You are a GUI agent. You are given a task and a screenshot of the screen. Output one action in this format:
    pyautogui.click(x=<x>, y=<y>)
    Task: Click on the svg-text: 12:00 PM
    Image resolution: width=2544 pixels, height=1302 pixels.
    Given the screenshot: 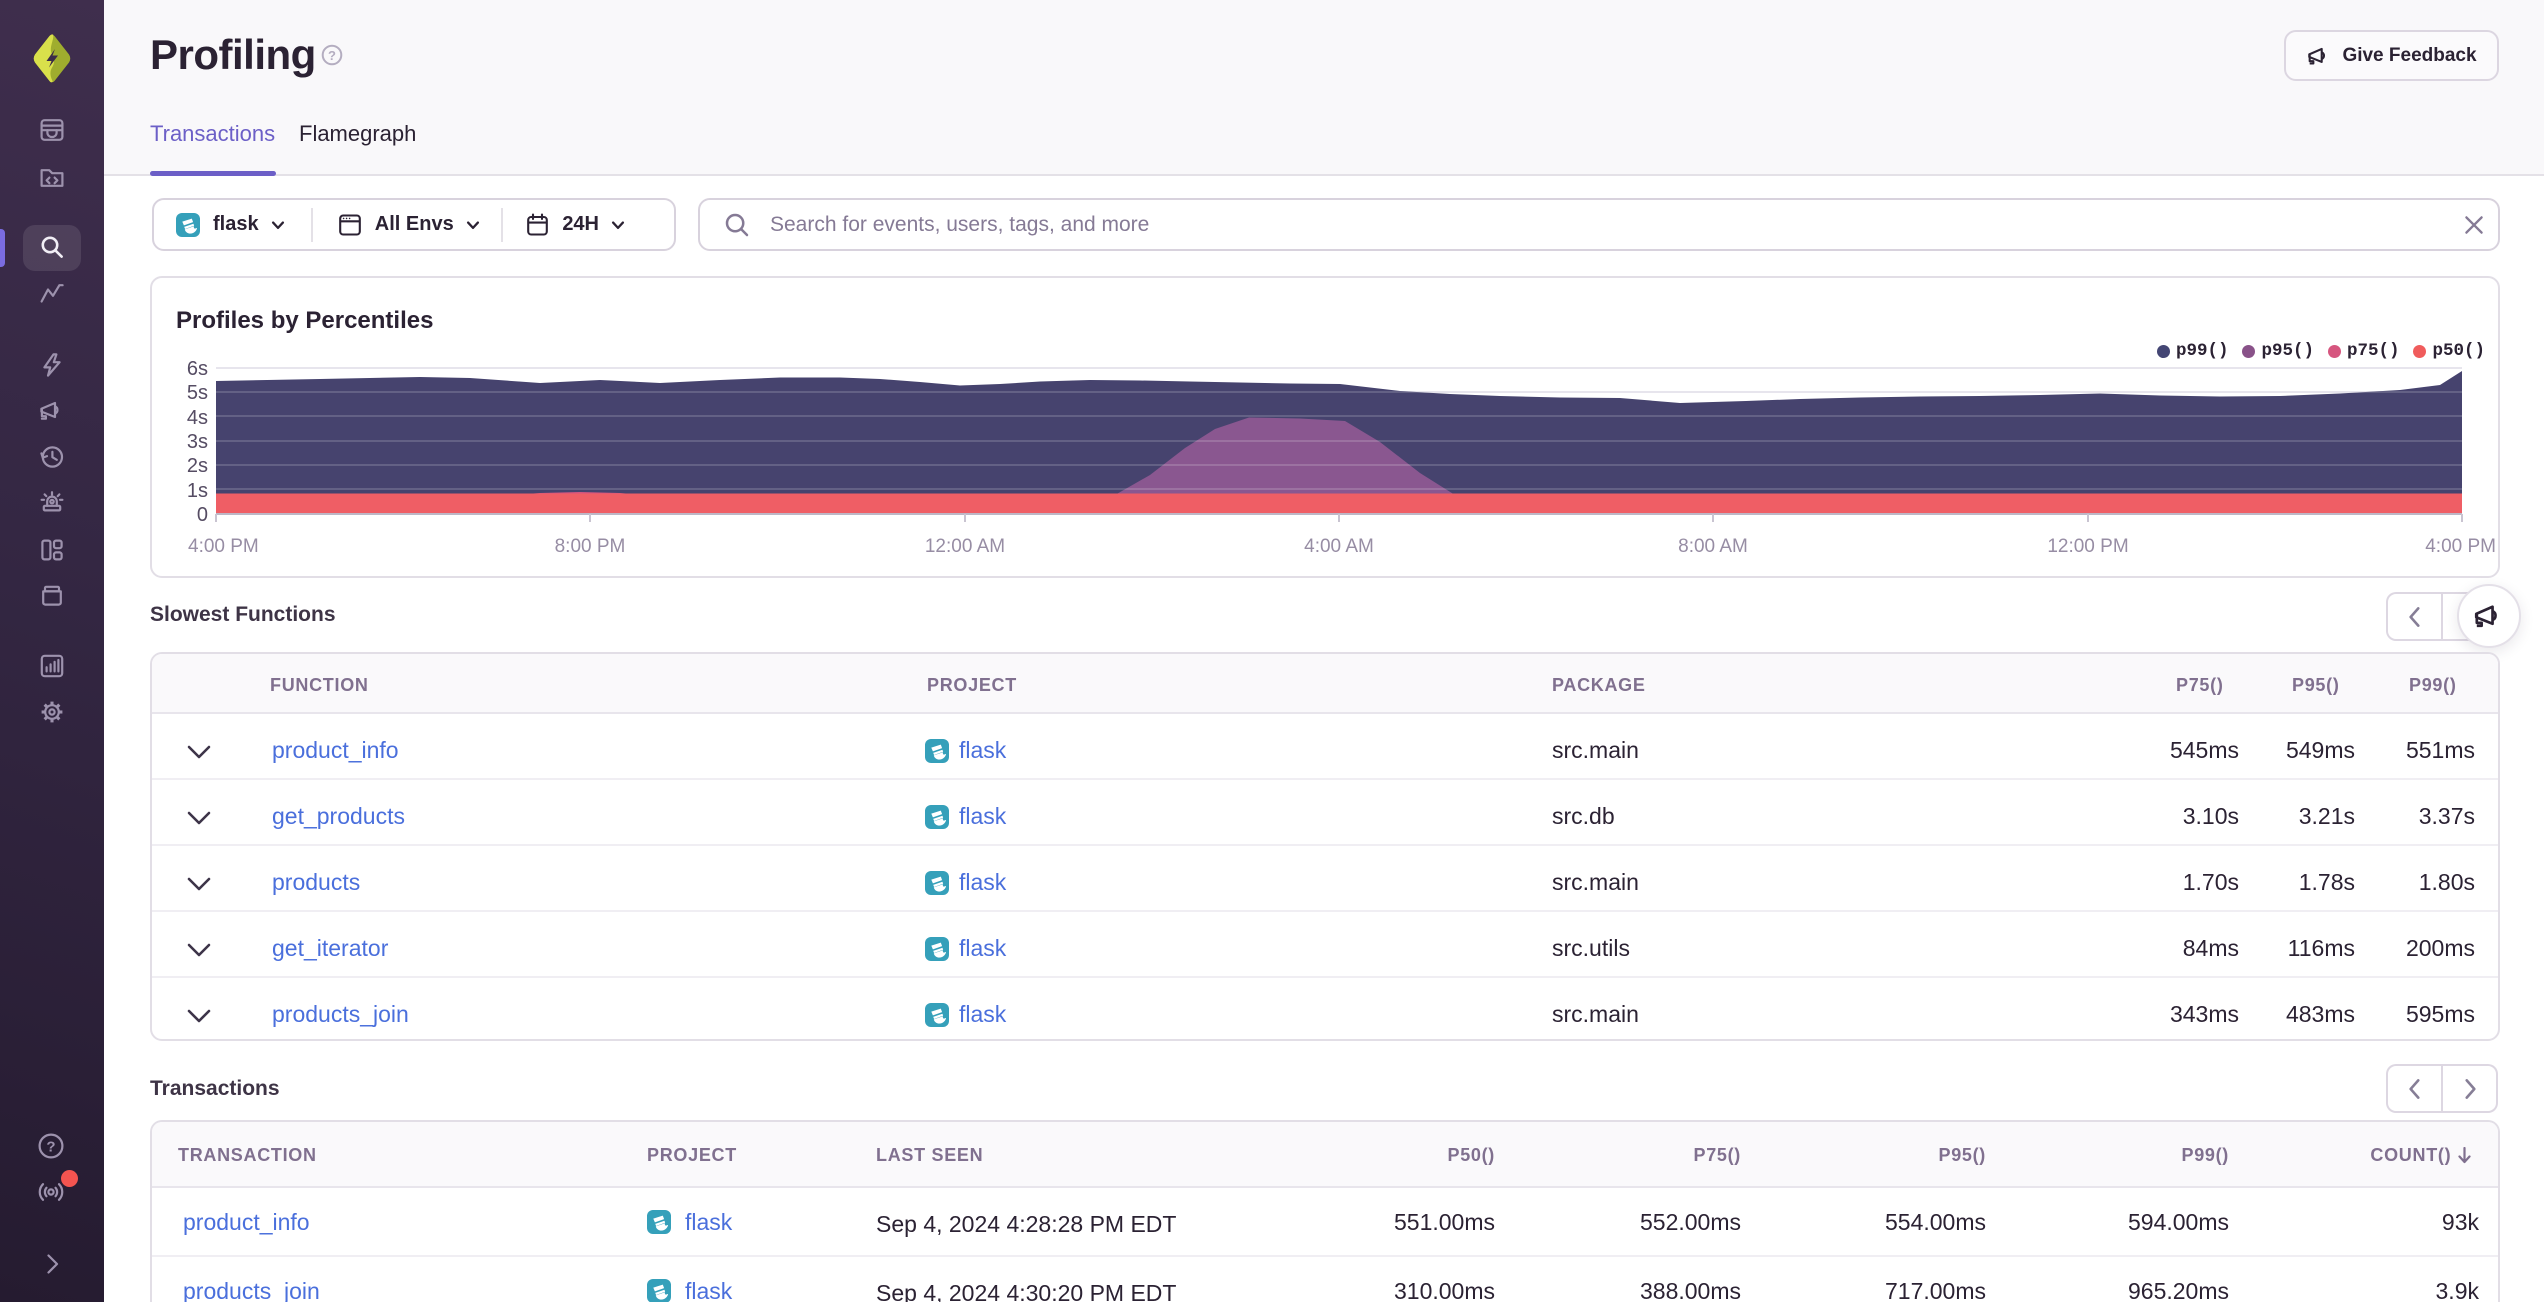 What is the action you would take?
    pyautogui.click(x=2087, y=546)
    